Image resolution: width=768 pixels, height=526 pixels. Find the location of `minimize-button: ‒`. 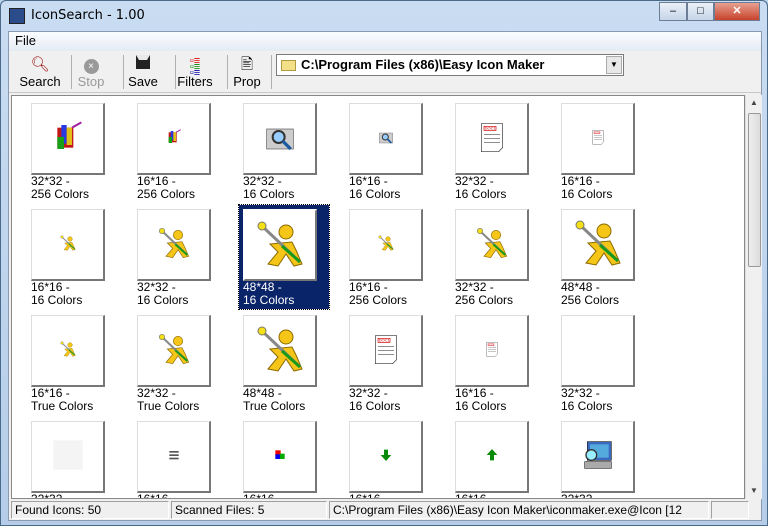

minimize-button: ‒ is located at coordinates (673, 11).